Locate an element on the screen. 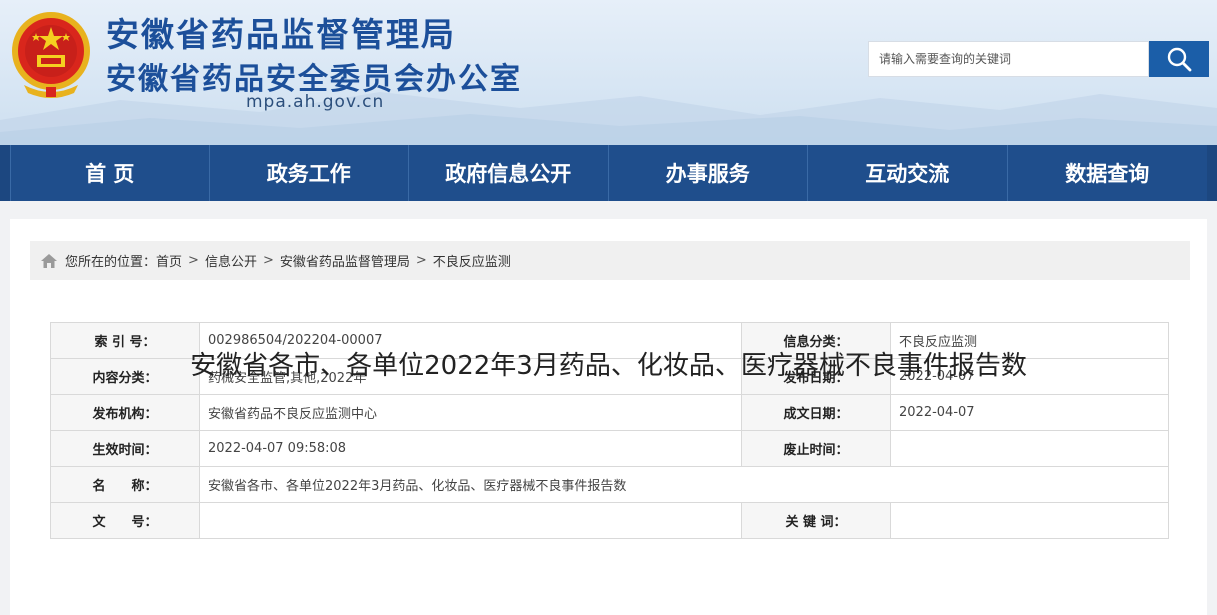 The height and width of the screenshot is (615, 1217). name-value: 安徽省各市、各单位2022年3月药品、化妆品、医疗器械不良事件报告数 is located at coordinates (684, 484).